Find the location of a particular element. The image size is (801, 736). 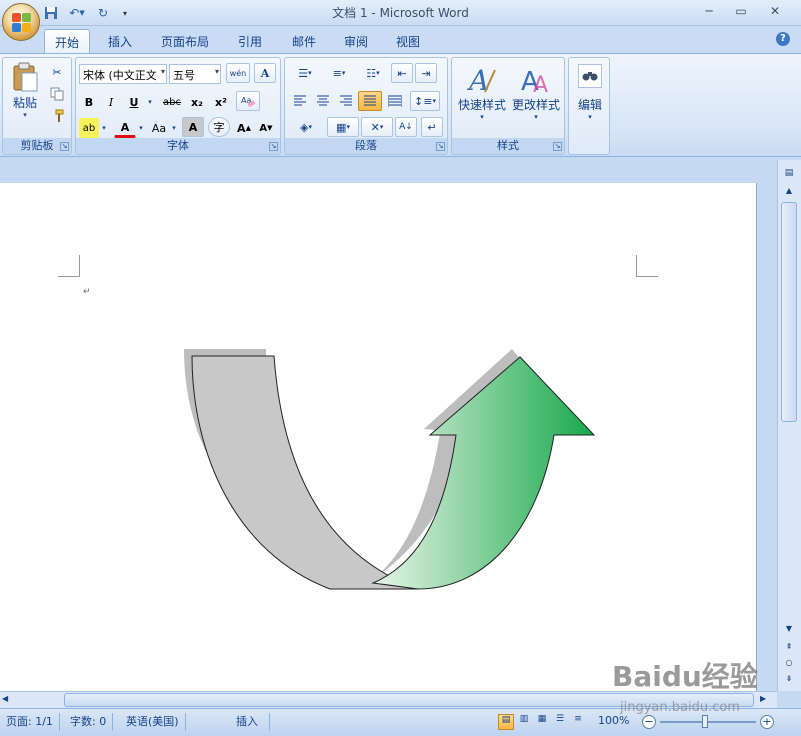

previous-page-icon: ⇞ is located at coordinates (789, 649).